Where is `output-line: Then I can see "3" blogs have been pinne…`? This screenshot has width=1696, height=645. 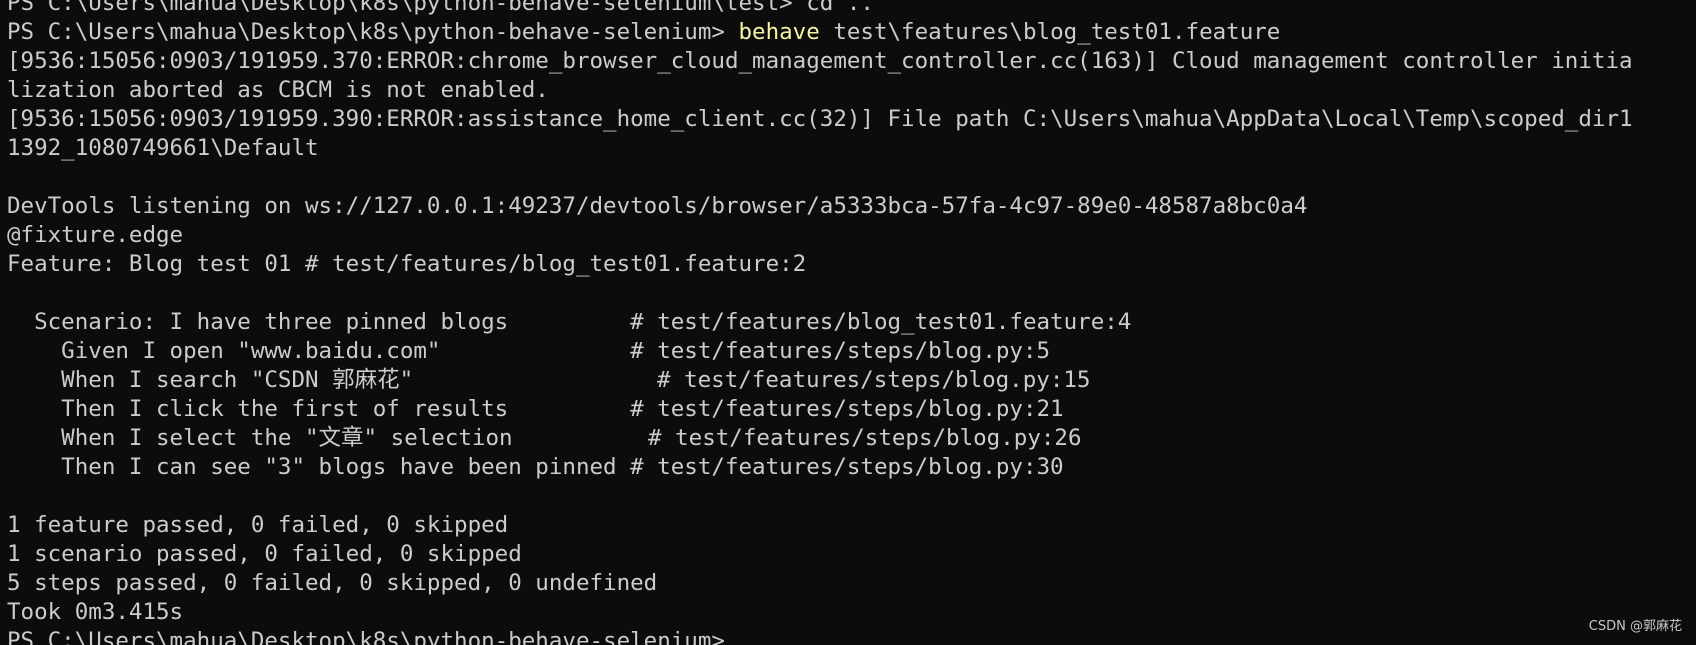 output-line: Then I can see "3" blogs have been pinne… is located at coordinates (535, 467).